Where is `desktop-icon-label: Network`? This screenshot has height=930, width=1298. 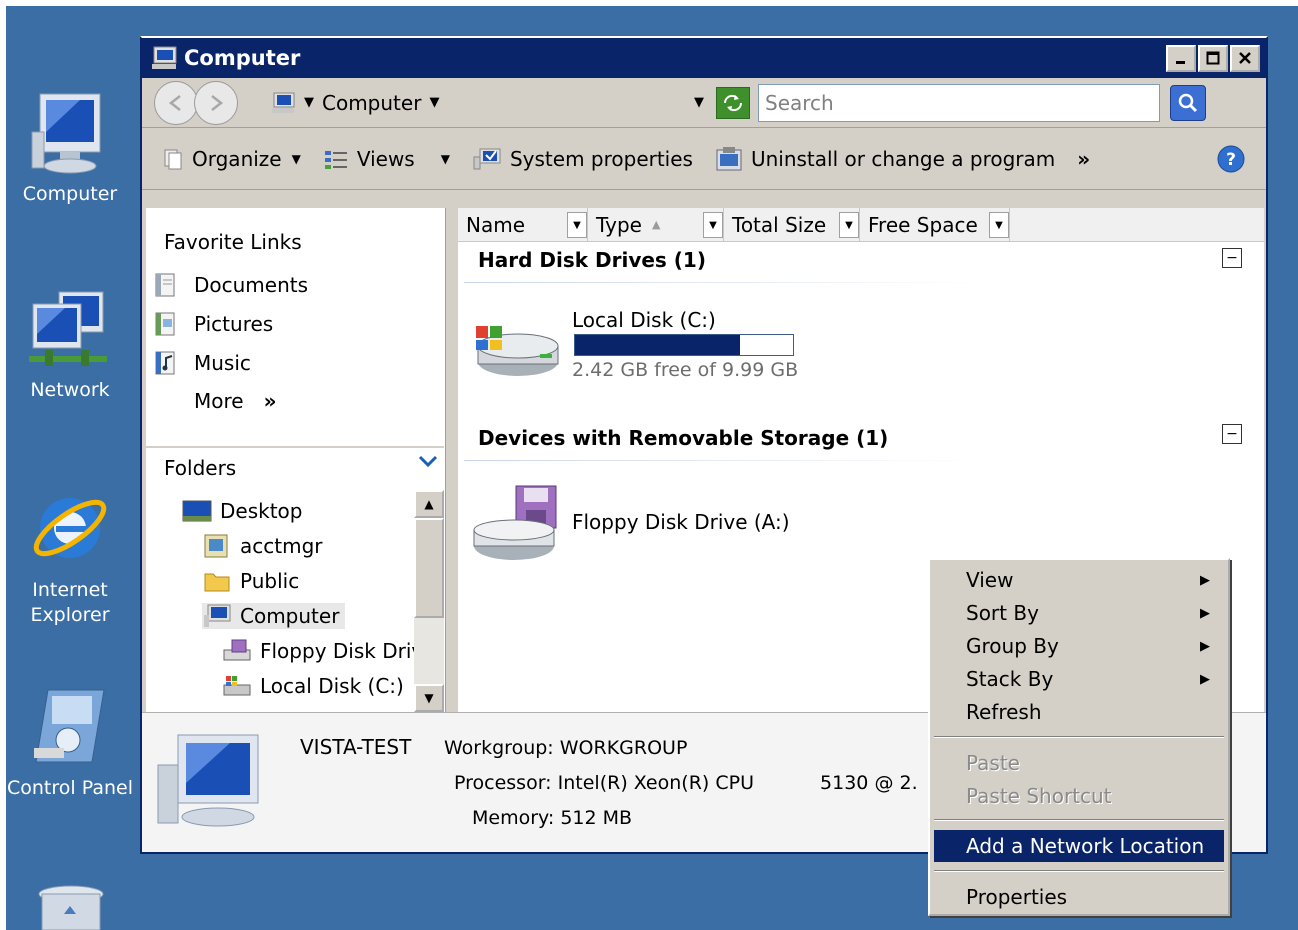
desktop-icon-label: Network is located at coordinates (70, 390).